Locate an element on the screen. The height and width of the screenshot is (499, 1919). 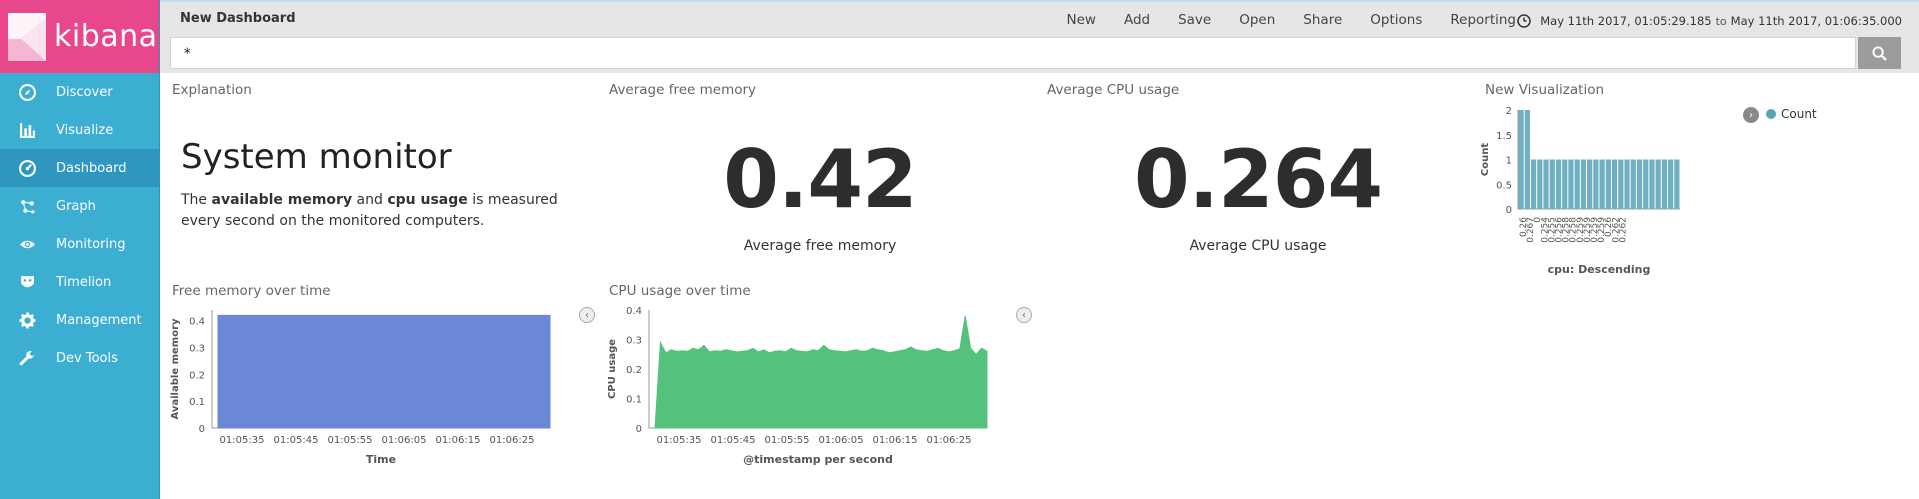
menu-share: Share is located at coordinates (1322, 20).